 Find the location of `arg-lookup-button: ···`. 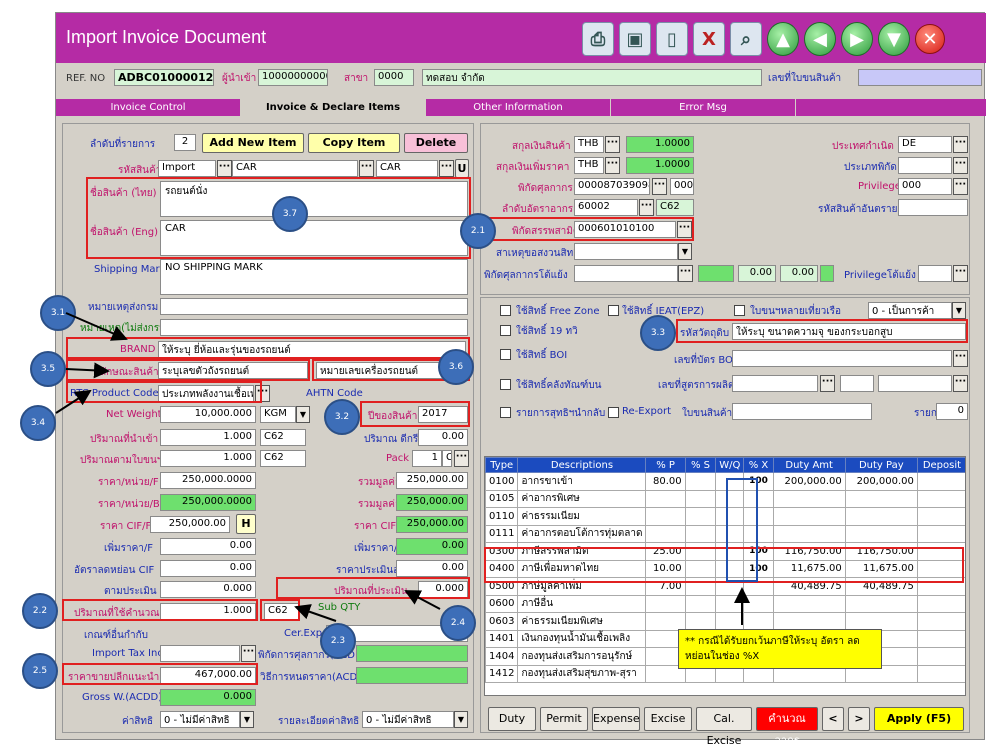

arg-lookup-button: ··· is located at coordinates (685, 273).